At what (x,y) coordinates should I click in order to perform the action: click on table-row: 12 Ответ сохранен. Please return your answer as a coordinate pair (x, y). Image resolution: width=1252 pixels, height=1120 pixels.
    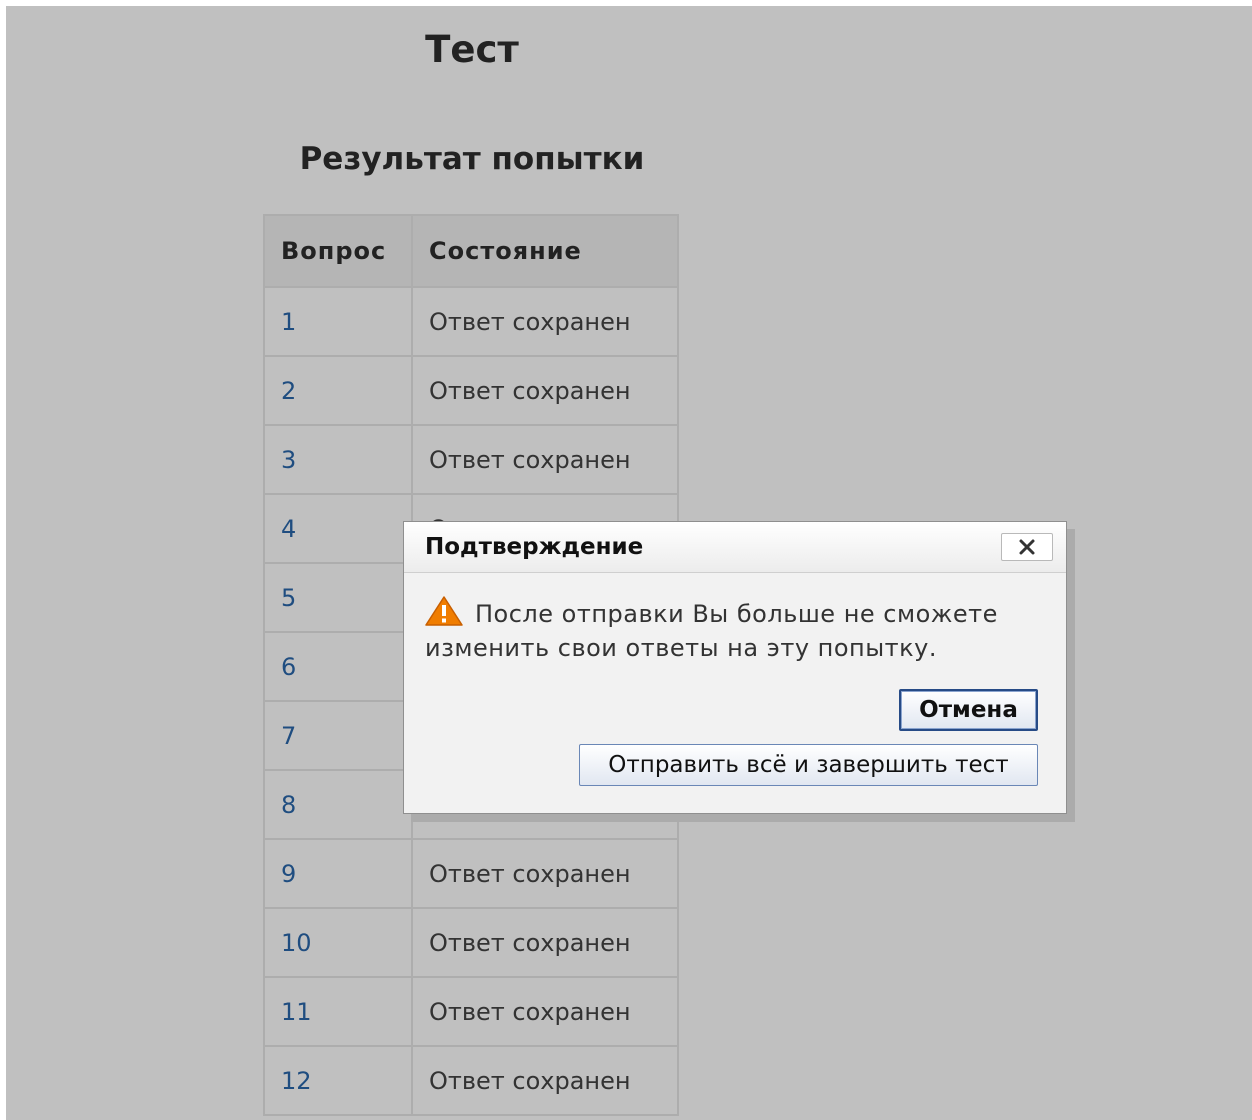
    Looking at the image, I should click on (471, 1080).